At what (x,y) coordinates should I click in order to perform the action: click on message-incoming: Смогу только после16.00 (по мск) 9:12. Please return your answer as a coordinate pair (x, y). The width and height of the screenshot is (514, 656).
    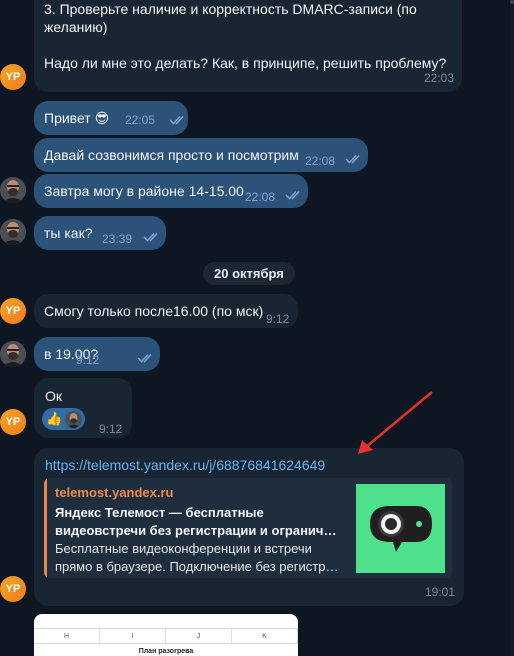
    Looking at the image, I should click on (166, 311).